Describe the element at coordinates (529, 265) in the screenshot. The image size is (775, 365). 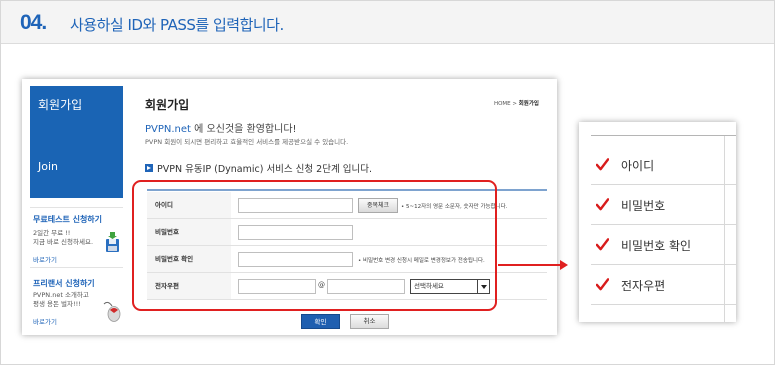
I see `pointer-arrow-line` at that location.